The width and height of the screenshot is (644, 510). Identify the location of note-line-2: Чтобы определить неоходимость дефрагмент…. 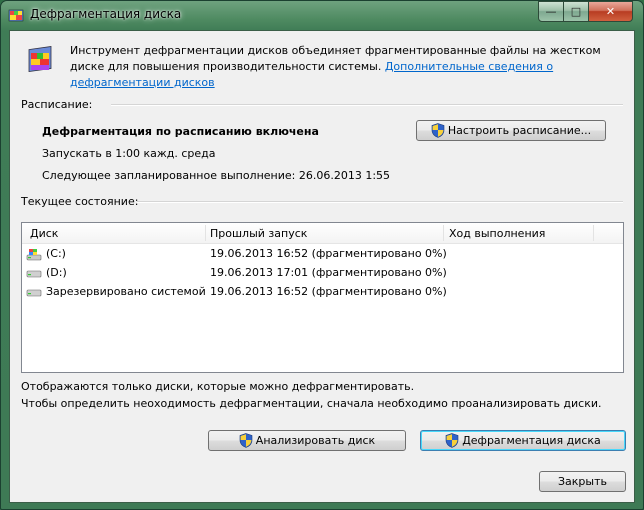
(311, 403).